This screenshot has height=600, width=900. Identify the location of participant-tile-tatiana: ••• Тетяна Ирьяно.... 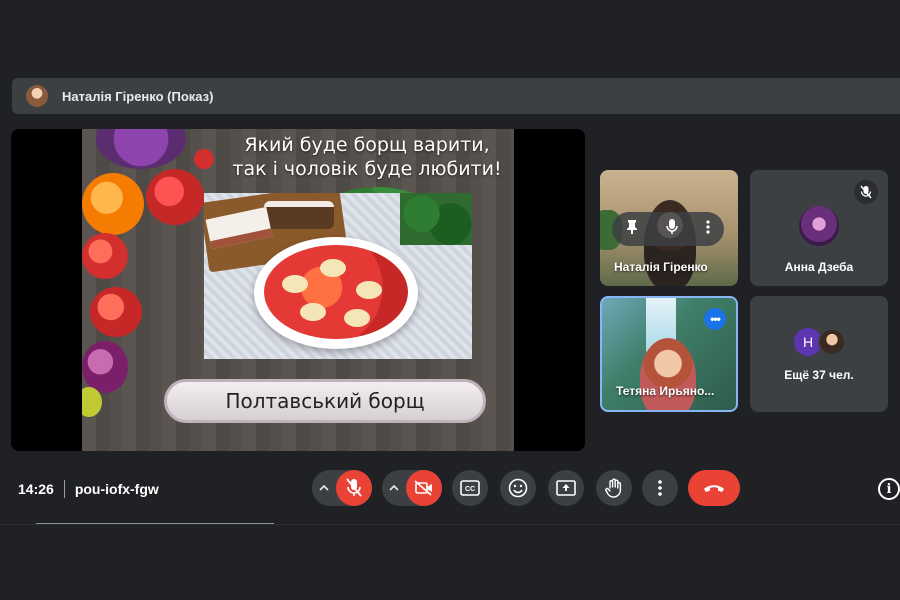
(669, 354).